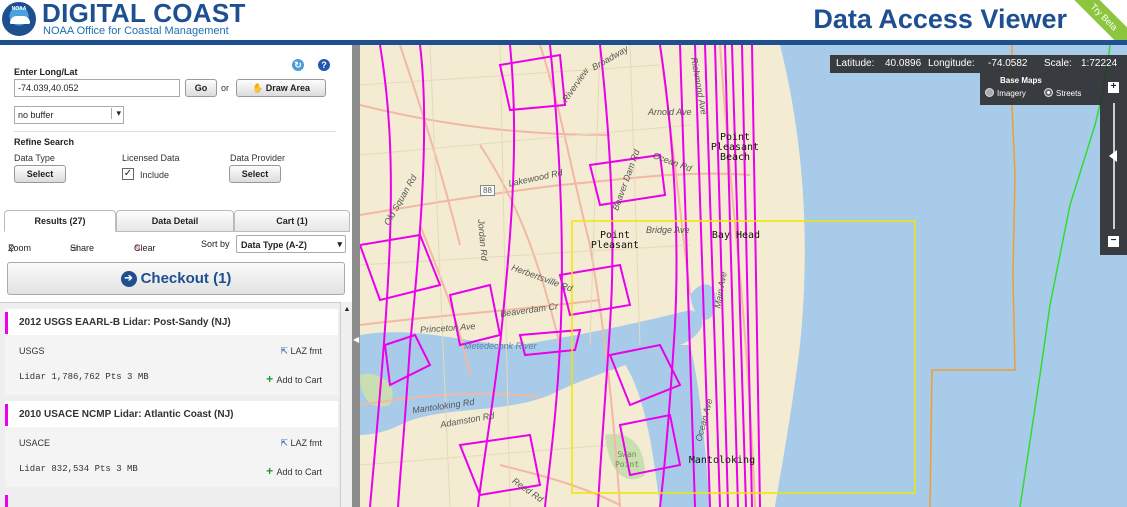 The height and width of the screenshot is (507, 1127). I want to click on route-shield: 88, so click(487, 190).